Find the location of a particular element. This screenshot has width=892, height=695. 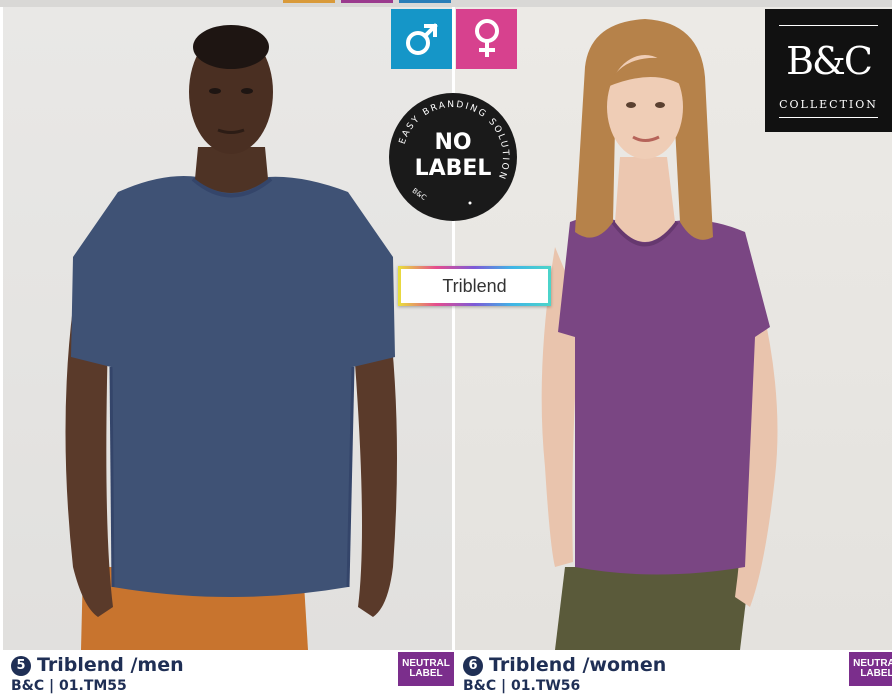

product-title: 5 Triblend /men is located at coordinates (97, 665).